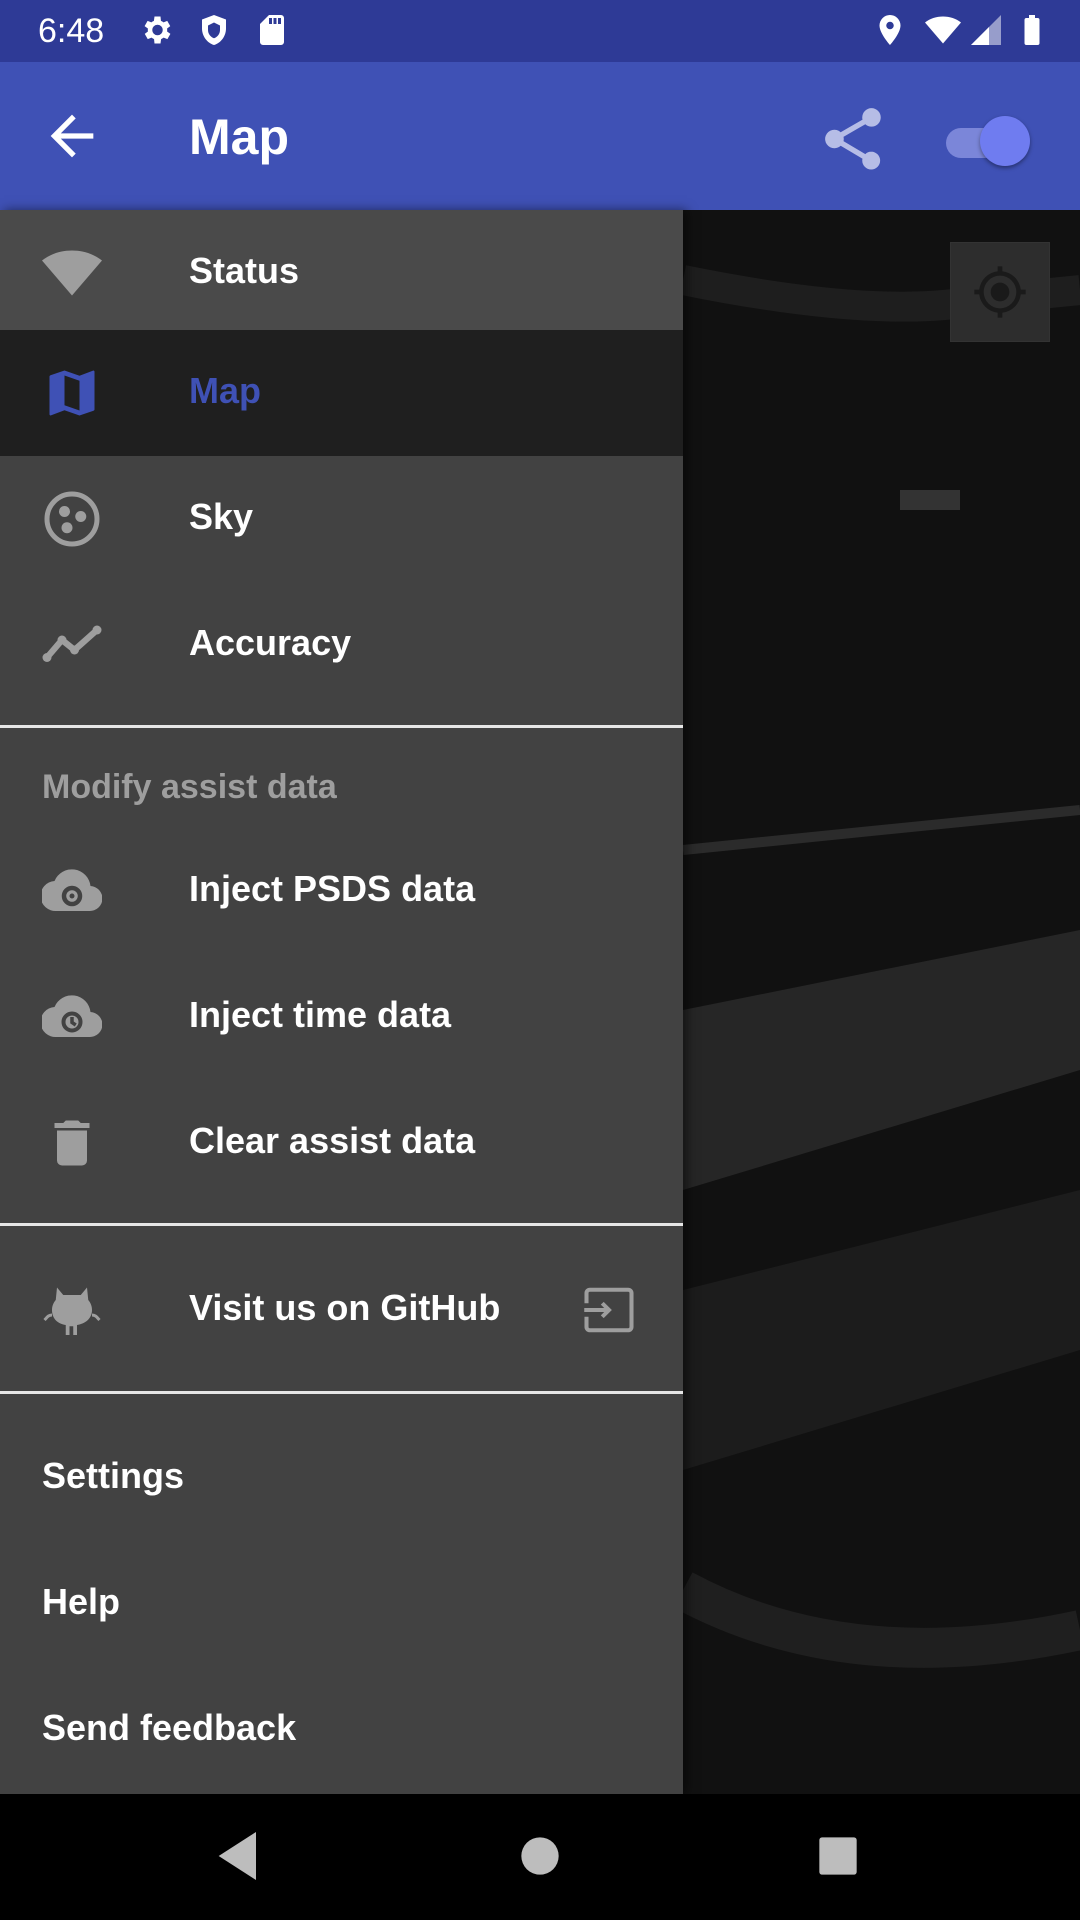 The height and width of the screenshot is (1920, 1080). I want to click on my-location-button, so click(1000, 292).